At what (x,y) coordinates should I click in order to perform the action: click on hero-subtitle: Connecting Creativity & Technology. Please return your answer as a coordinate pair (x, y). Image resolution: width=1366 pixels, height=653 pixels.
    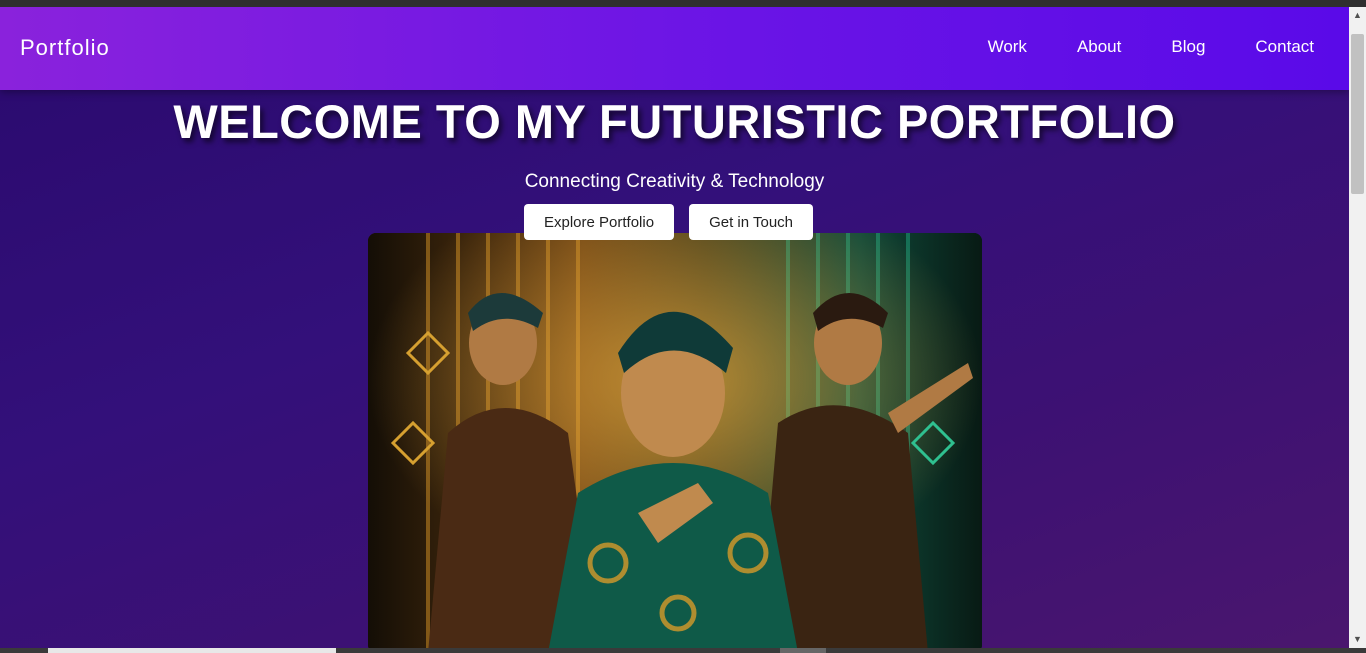
    Looking at the image, I should click on (674, 181).